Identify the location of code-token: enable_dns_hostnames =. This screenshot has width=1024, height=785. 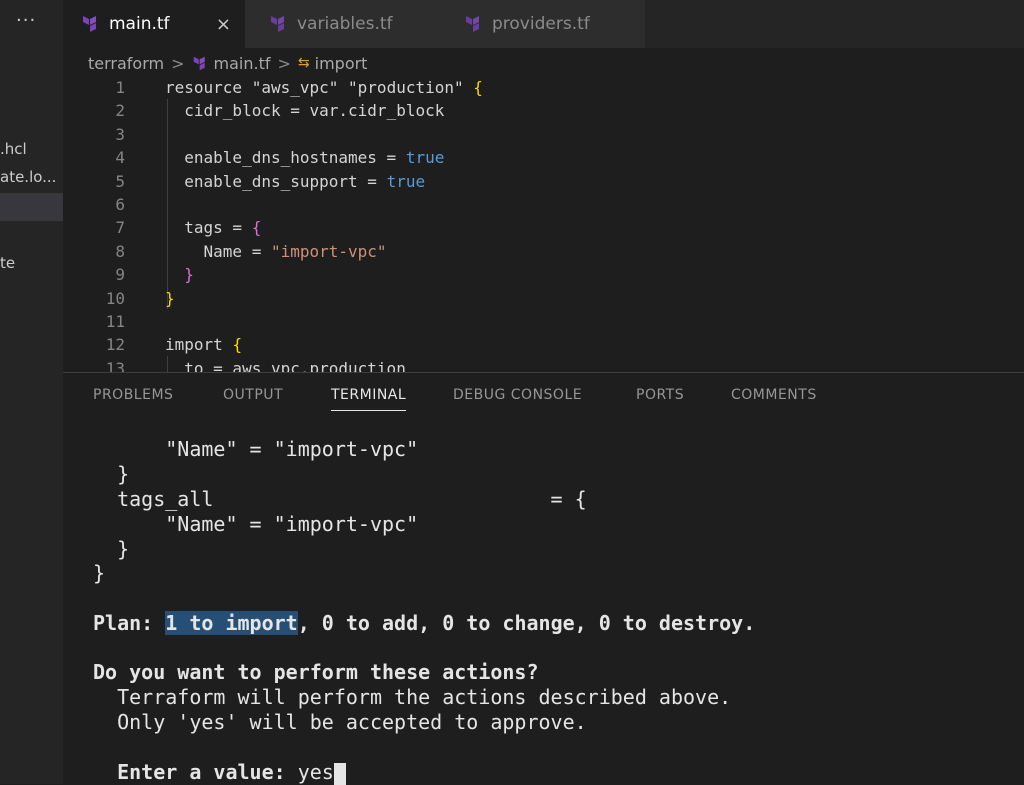
(285, 158).